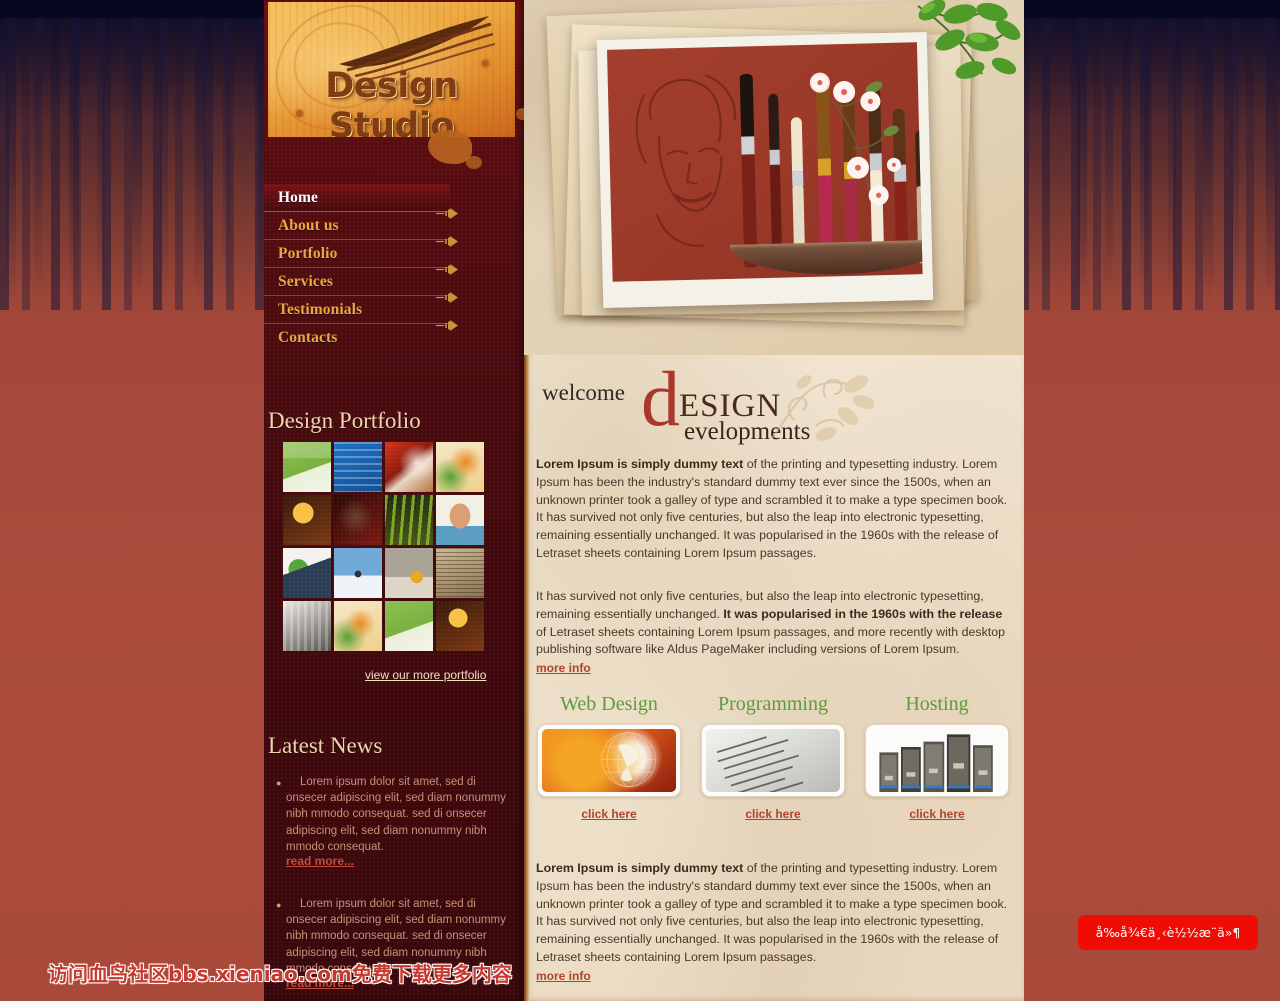 The height and width of the screenshot is (1001, 1280). I want to click on server-racks-icon, so click(936, 763).